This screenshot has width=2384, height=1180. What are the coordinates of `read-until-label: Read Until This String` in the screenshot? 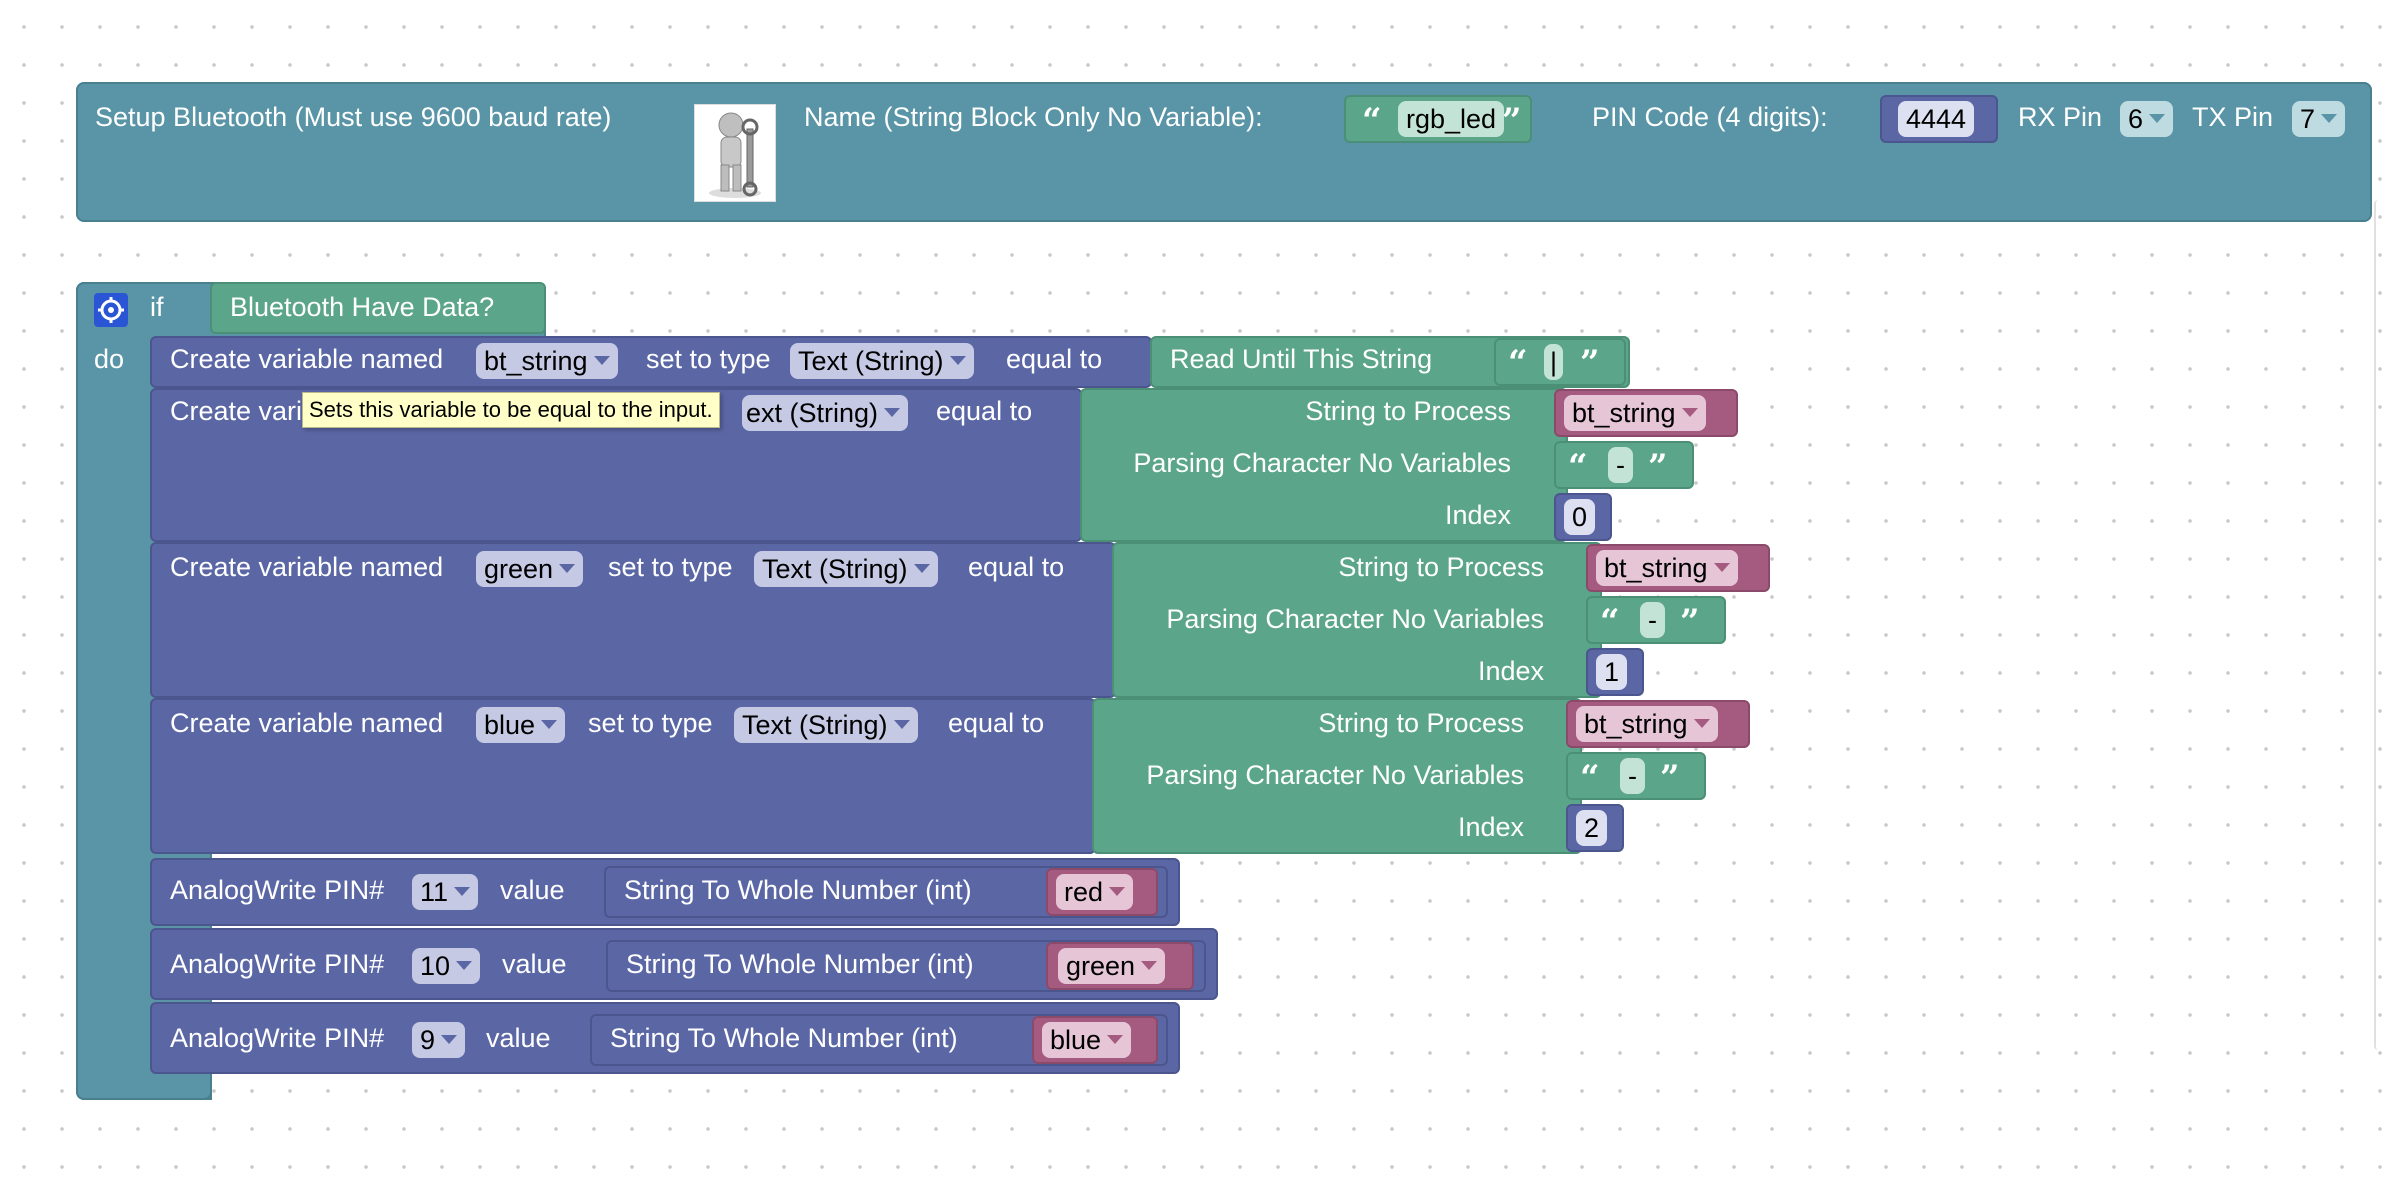 It's located at (1301, 359).